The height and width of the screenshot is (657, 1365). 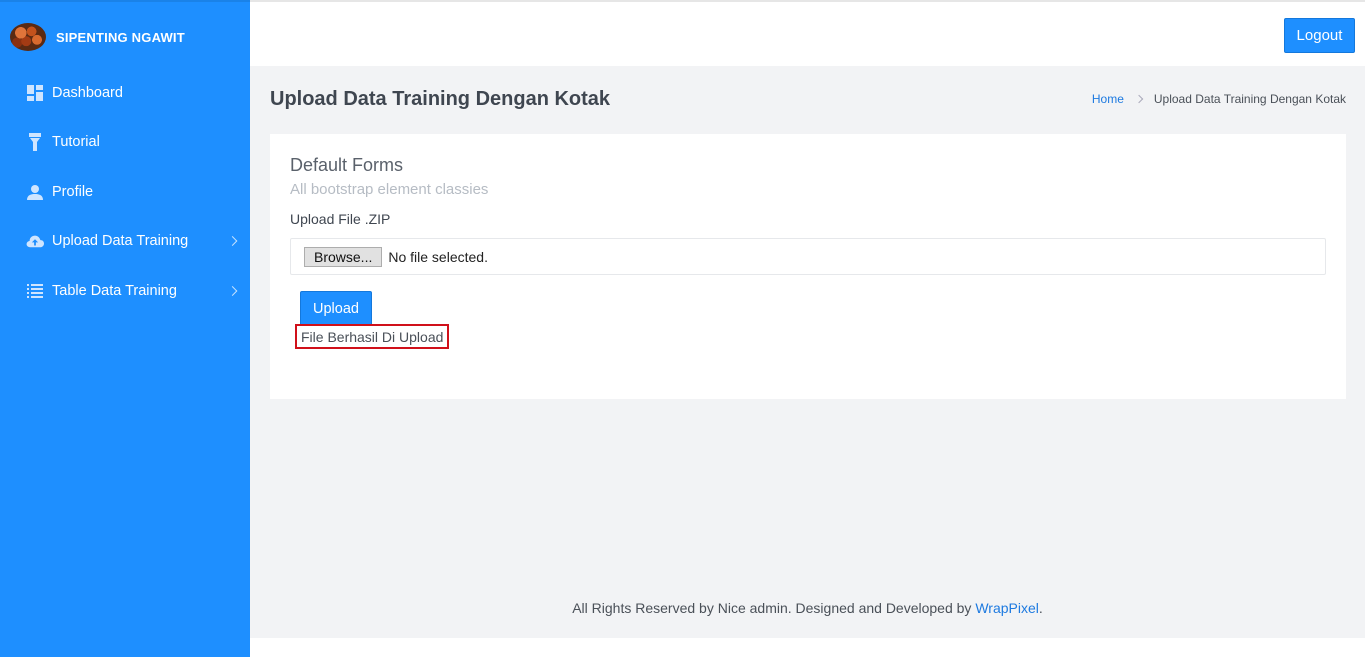 I want to click on card-title: Default Forms, so click(x=347, y=165).